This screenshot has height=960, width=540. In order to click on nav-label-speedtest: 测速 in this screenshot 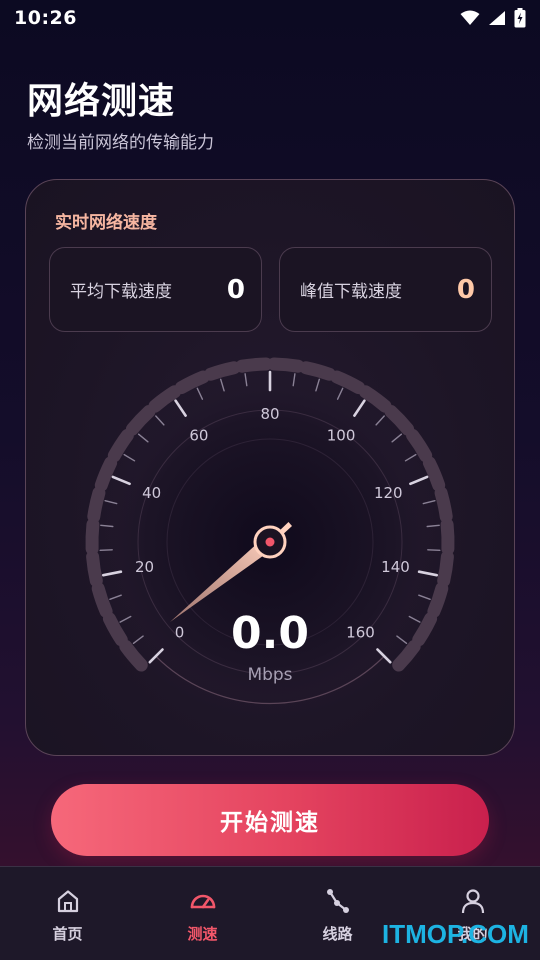, I will do `click(202, 934)`.